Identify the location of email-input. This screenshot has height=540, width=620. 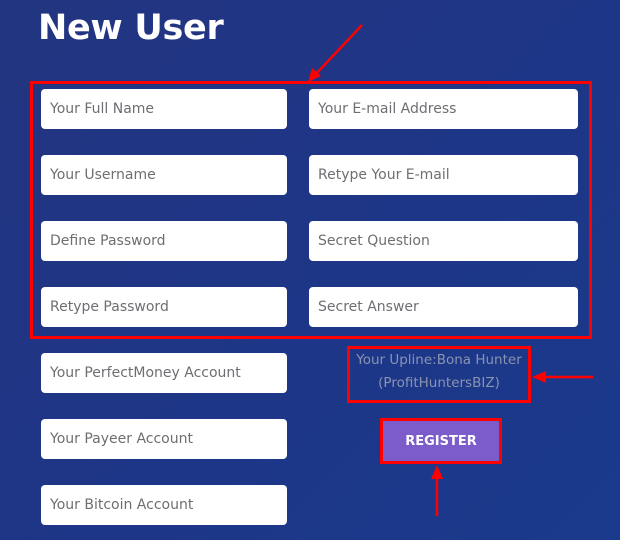
(443, 109).